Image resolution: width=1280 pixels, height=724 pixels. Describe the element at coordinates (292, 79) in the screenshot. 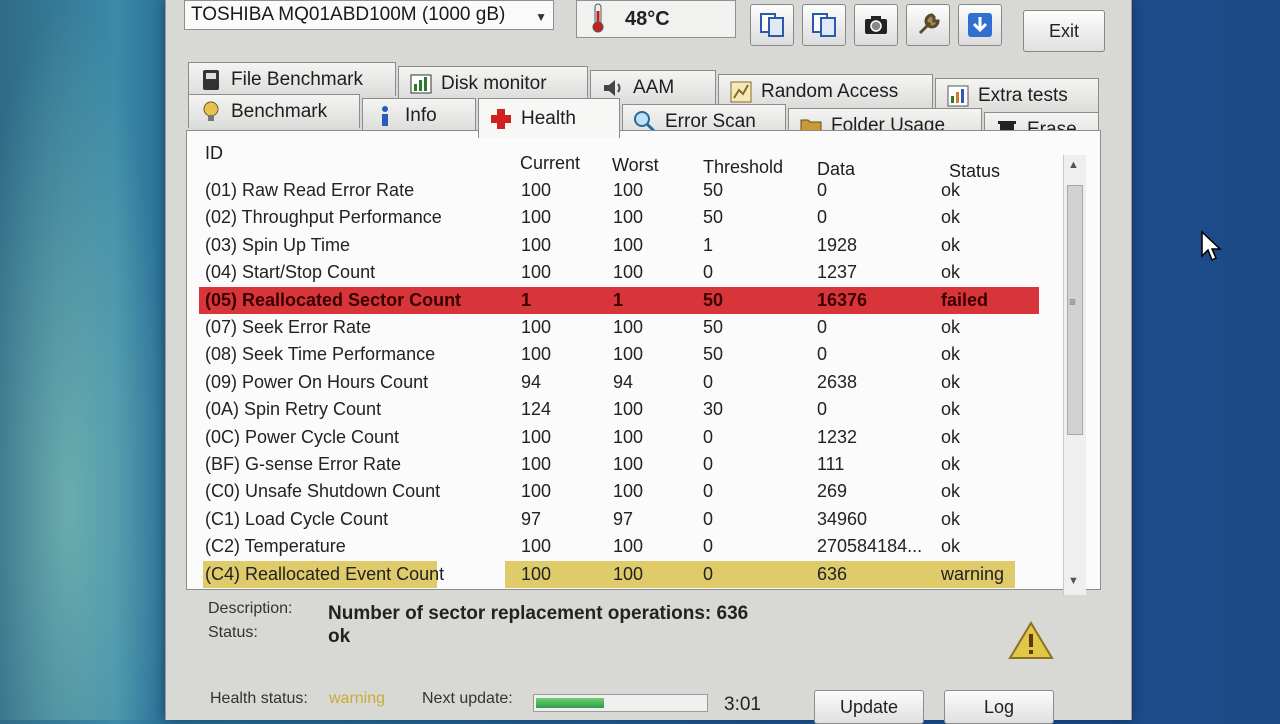

I see `tab-file-benchmark: File Benchmark` at that location.